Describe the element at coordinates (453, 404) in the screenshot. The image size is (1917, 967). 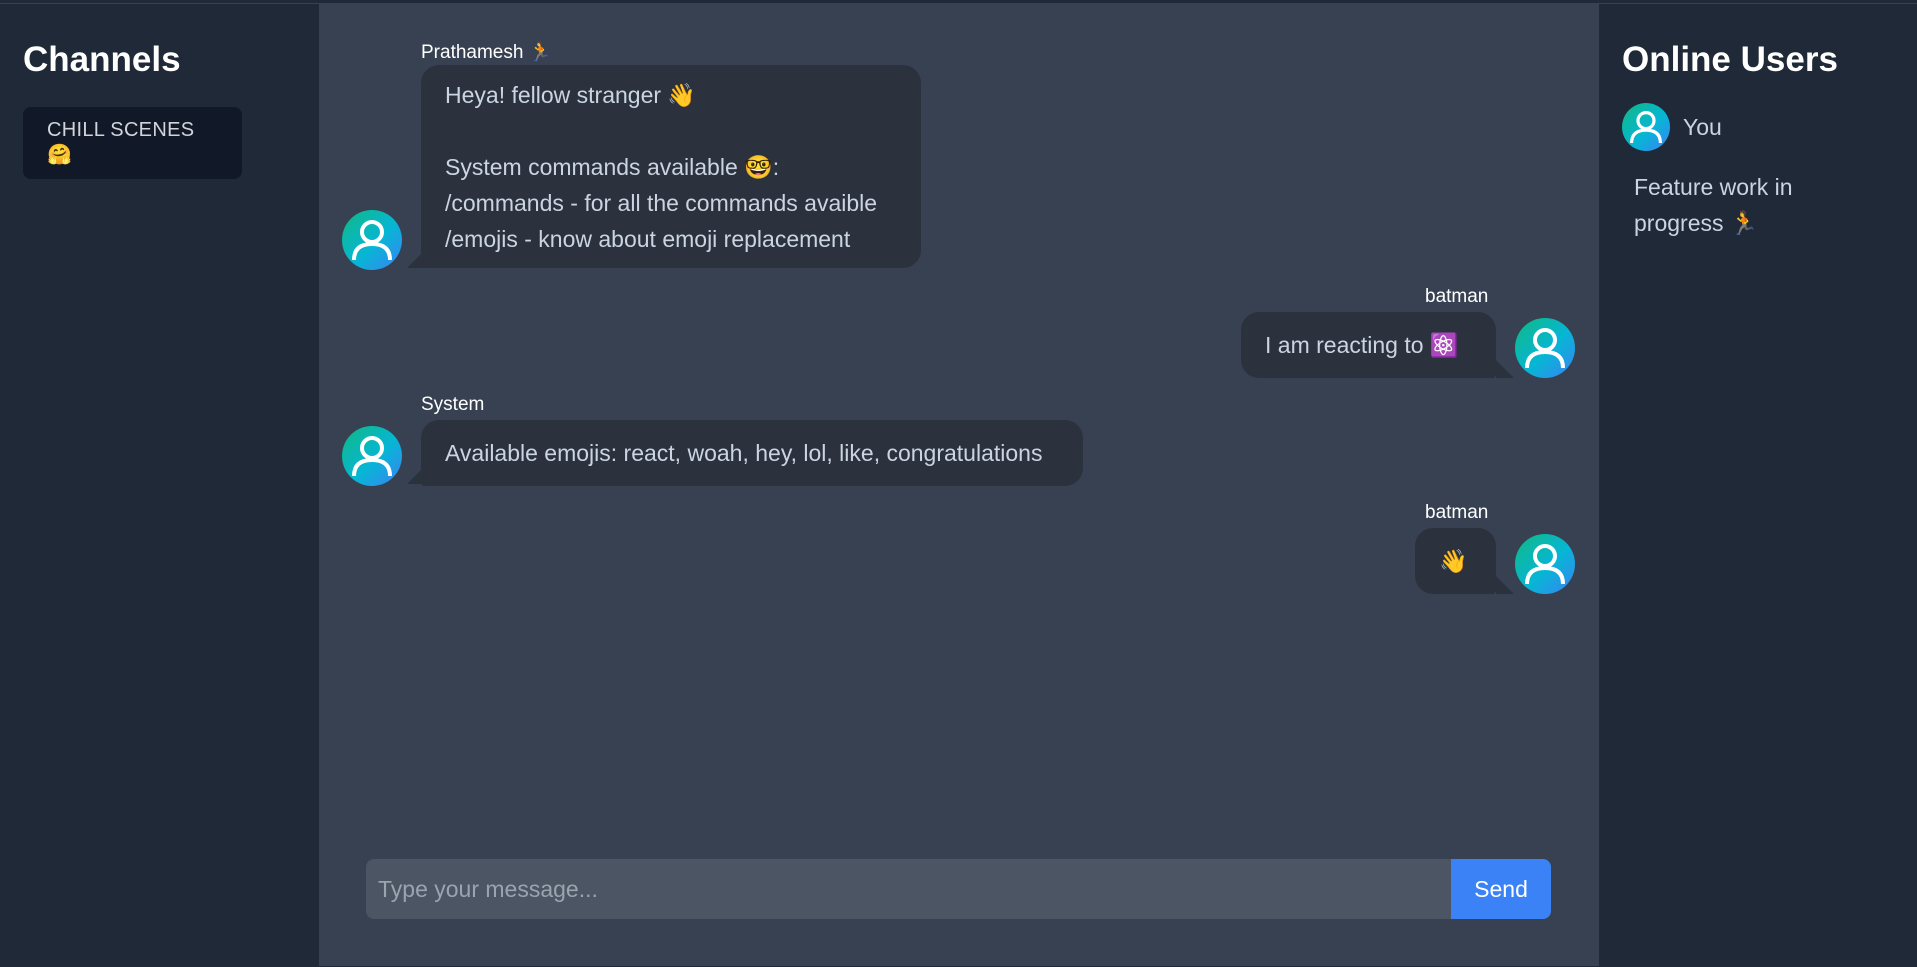
I see `message-sender: System` at that location.